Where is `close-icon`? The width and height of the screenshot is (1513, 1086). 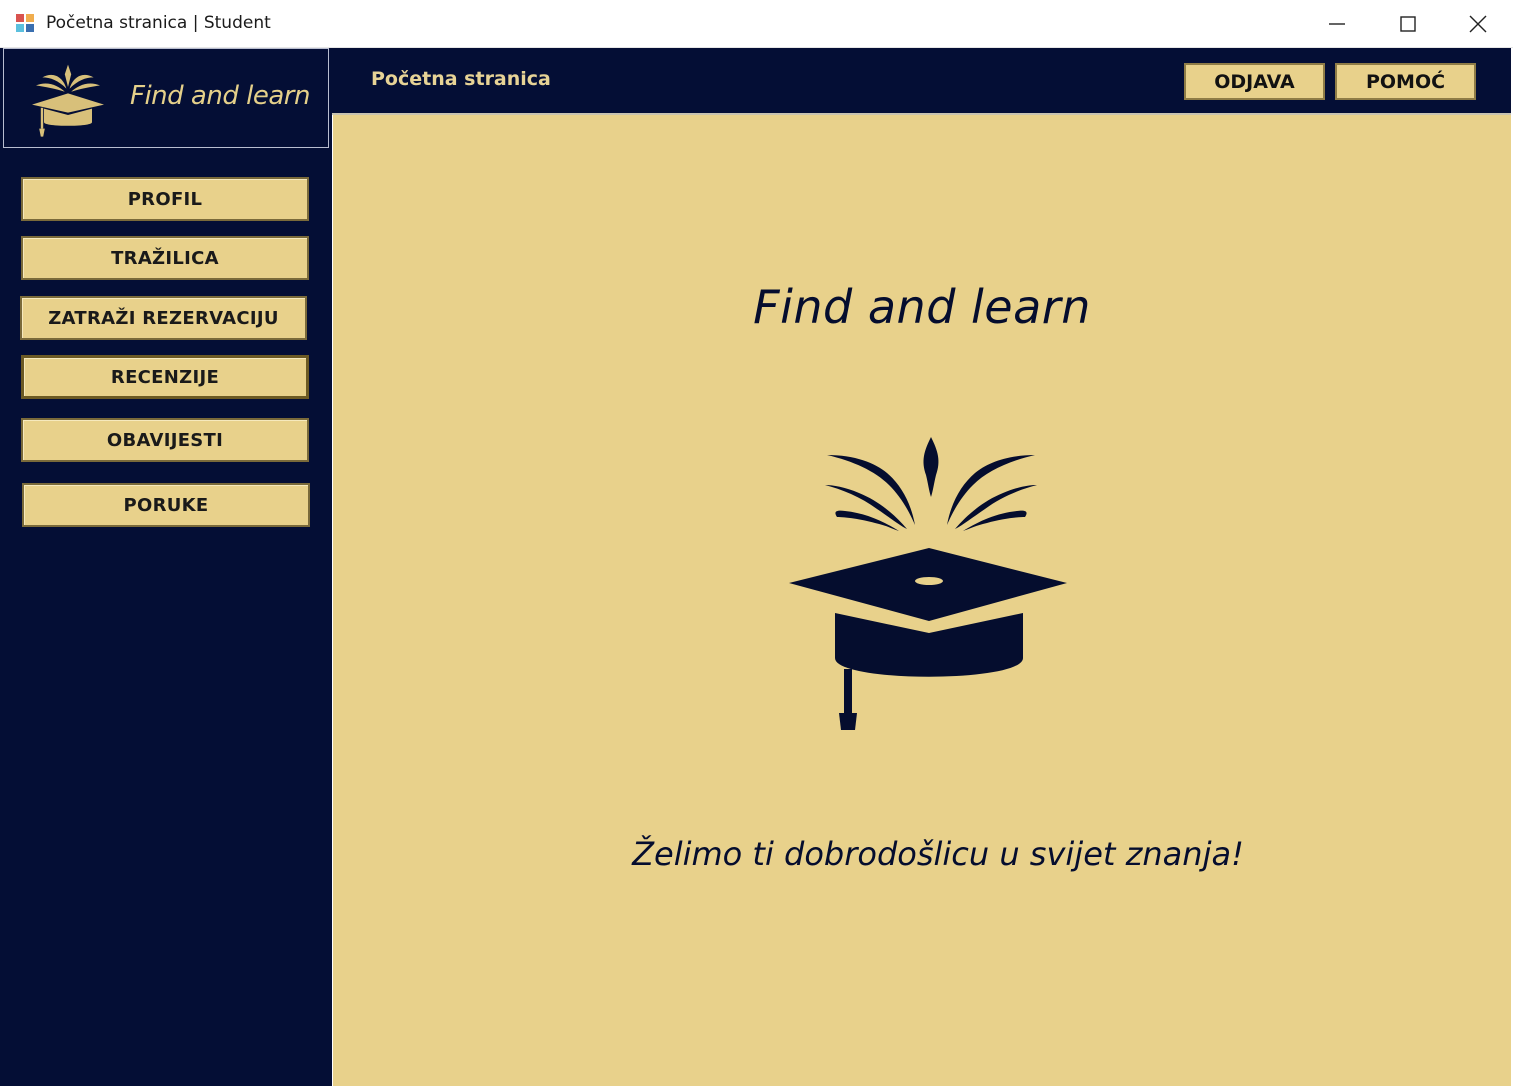
close-icon is located at coordinates (1478, 23).